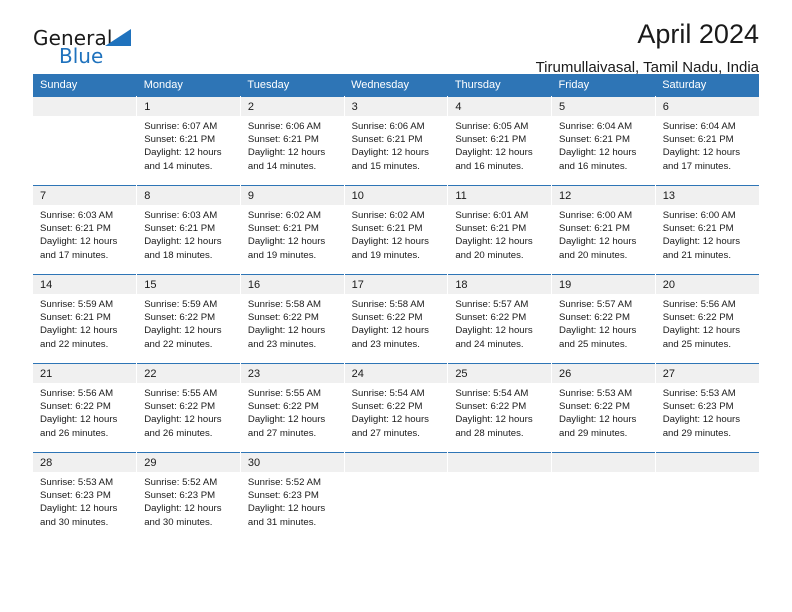 The width and height of the screenshot is (792, 612). I want to click on day-detail-line: and 16 minutes., so click(489, 166).